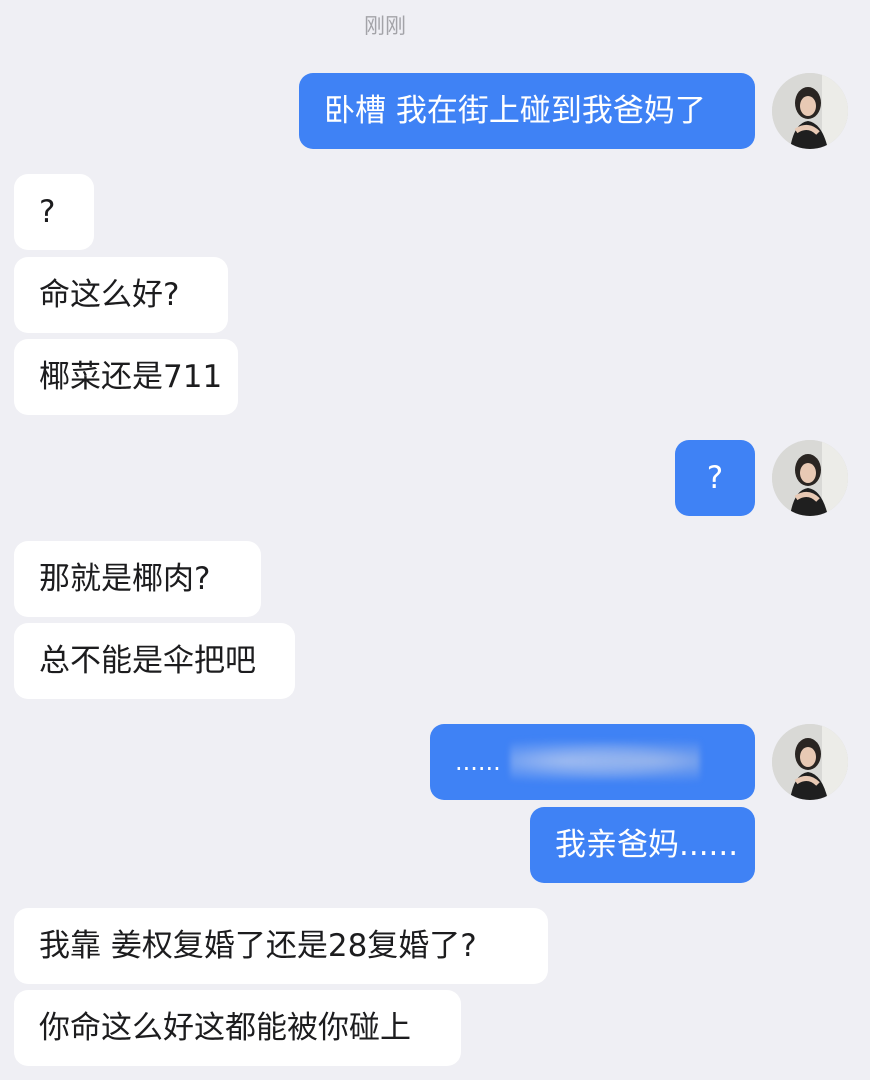 This screenshot has height=1080, width=870. Describe the element at coordinates (385, 26) in the screenshot. I see `message-timestamp: 刚刚` at that location.